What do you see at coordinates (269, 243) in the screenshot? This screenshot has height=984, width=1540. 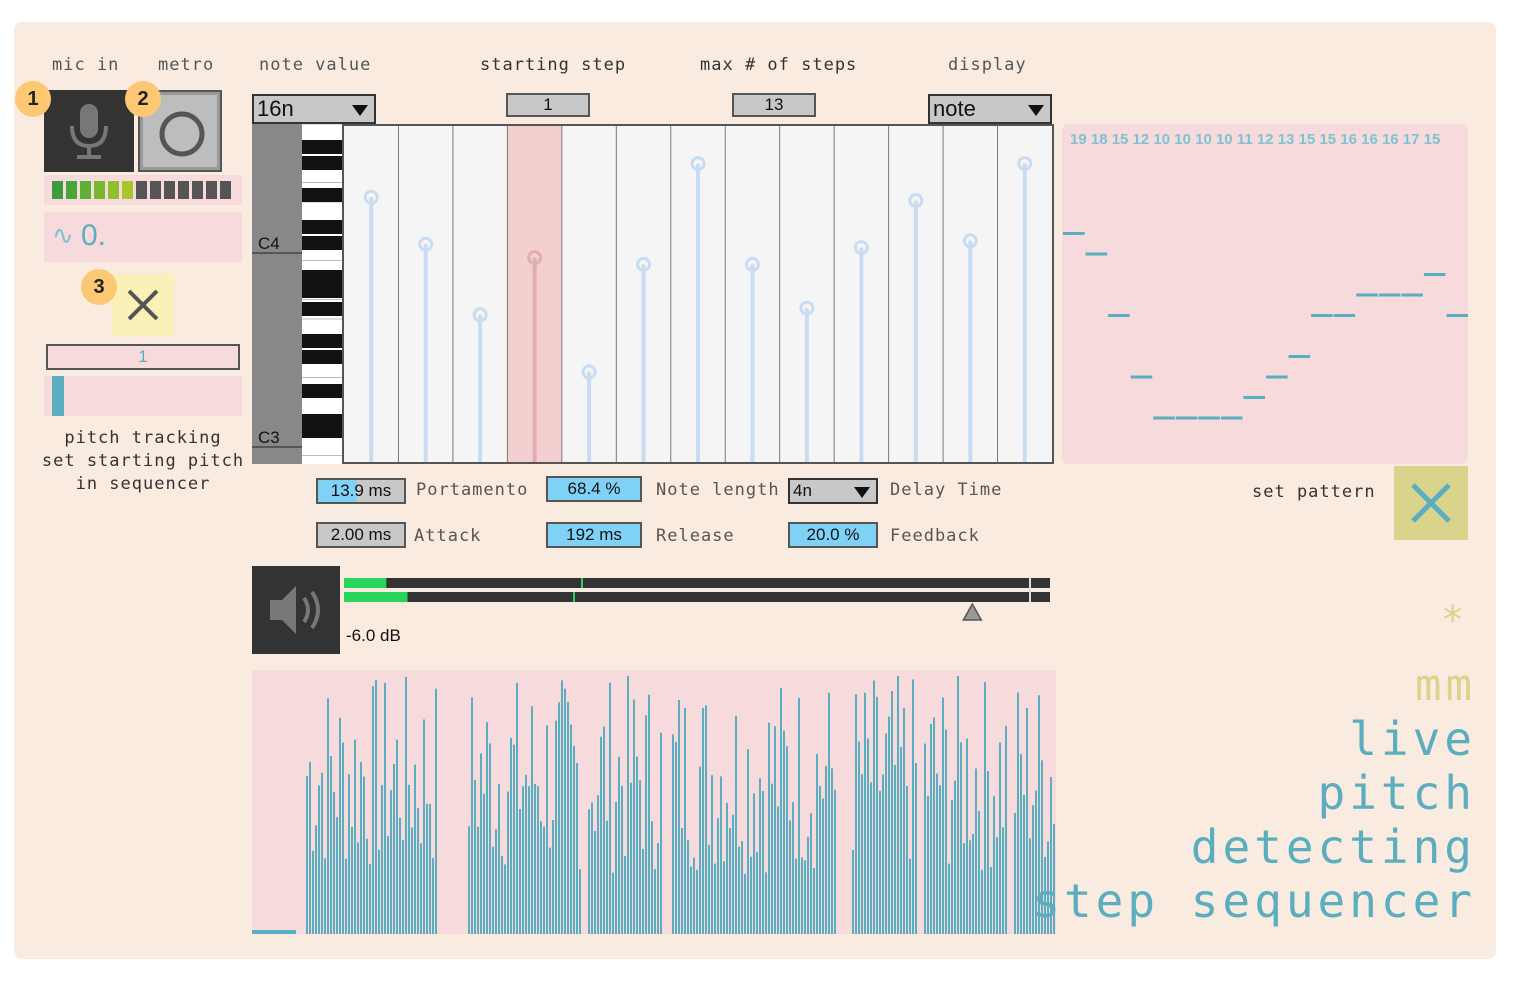 I see `c4-label: C4` at bounding box center [269, 243].